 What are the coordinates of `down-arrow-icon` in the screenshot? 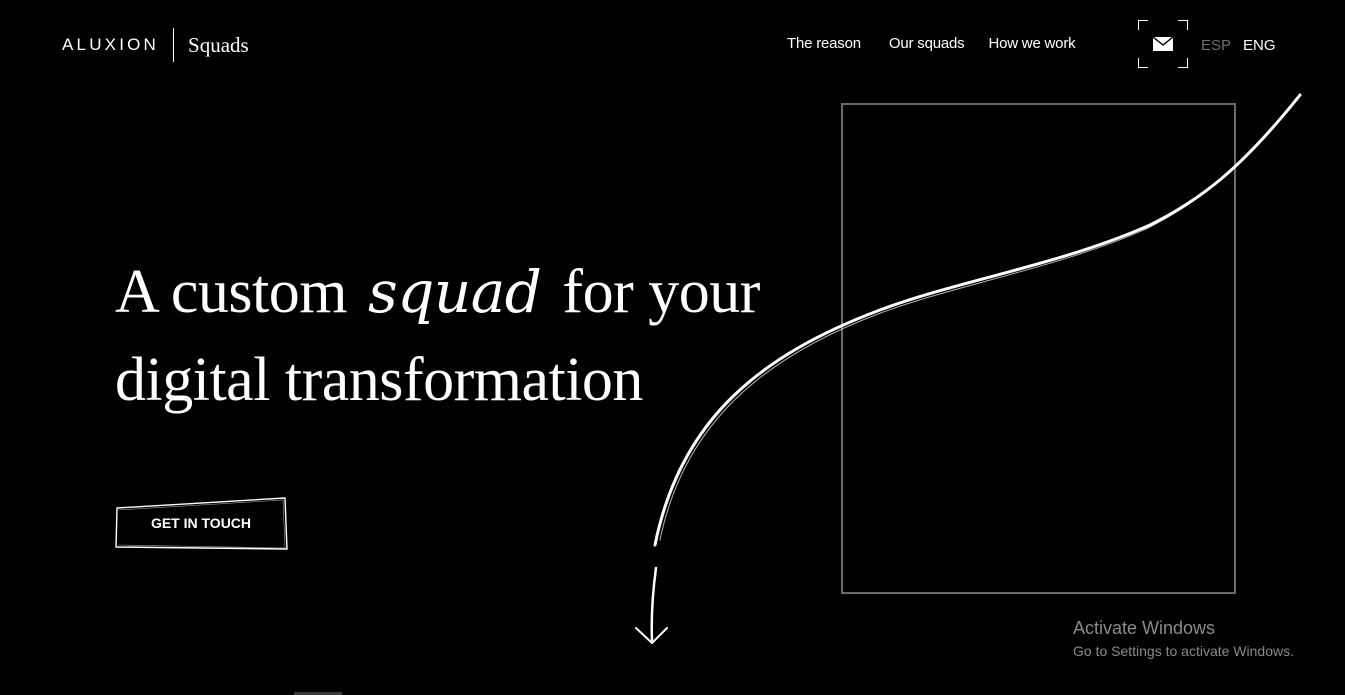 It's located at (651, 605).